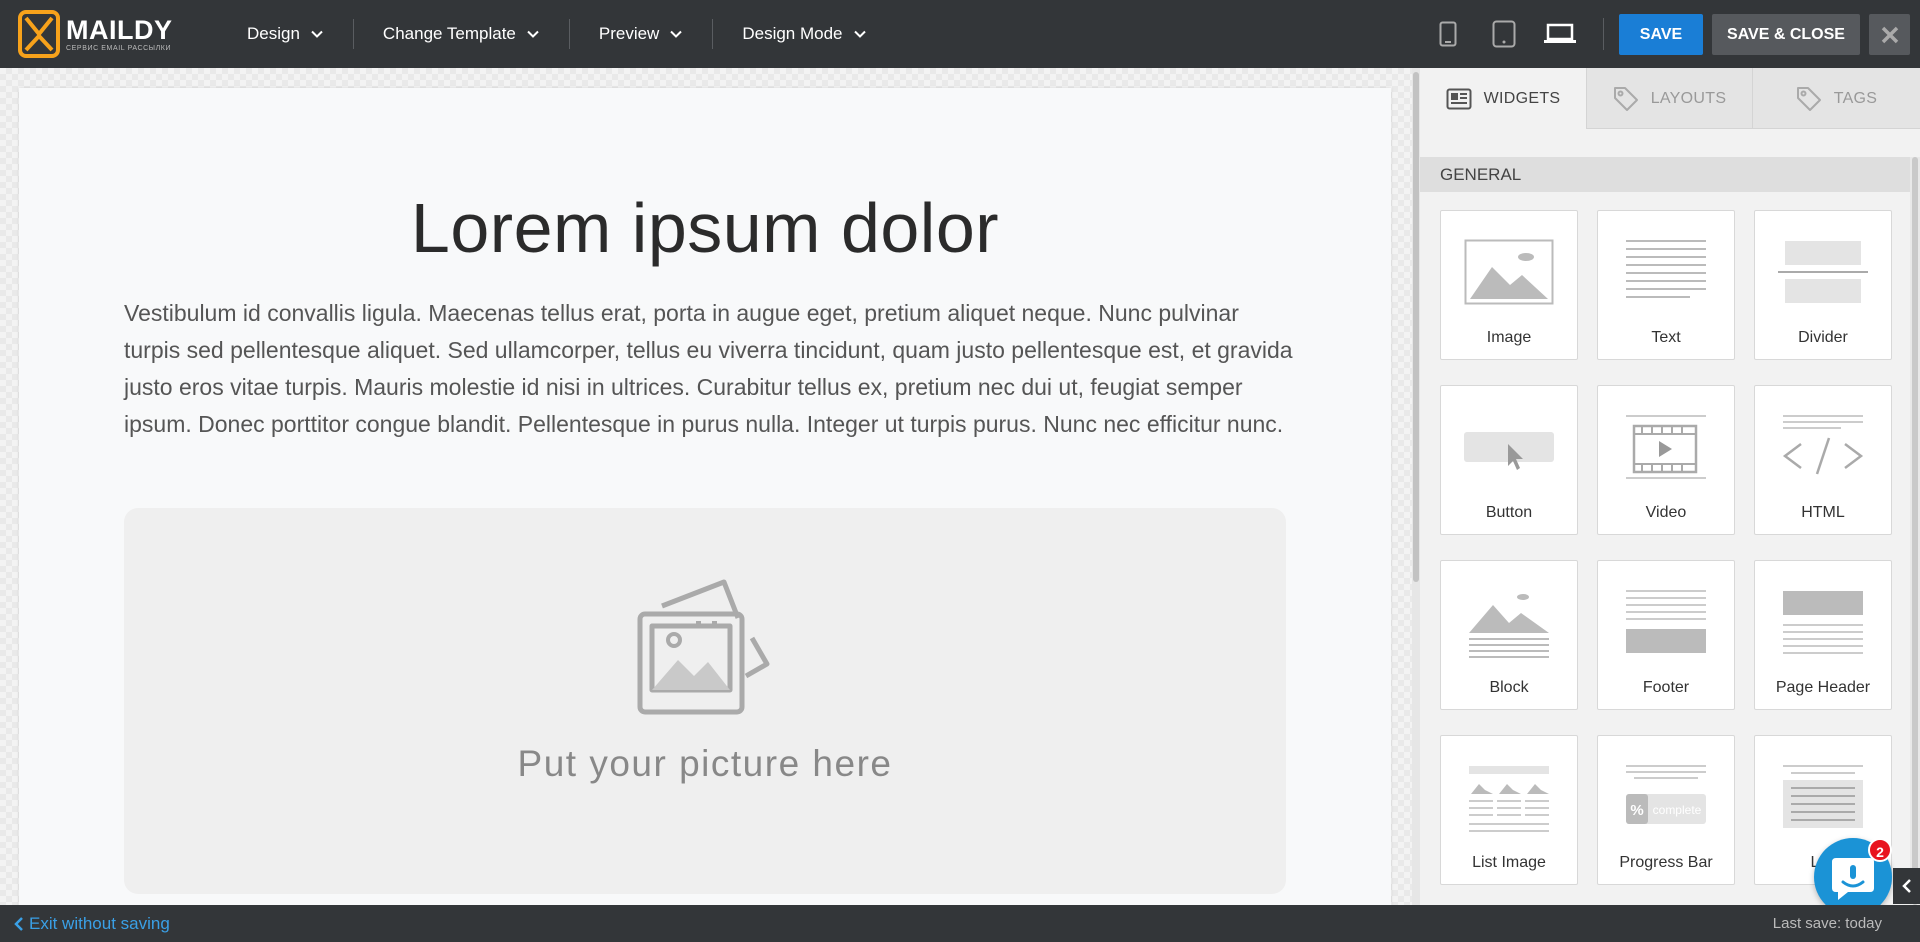 This screenshot has width=1920, height=942. I want to click on footer-widget-icon, so click(1666, 621).